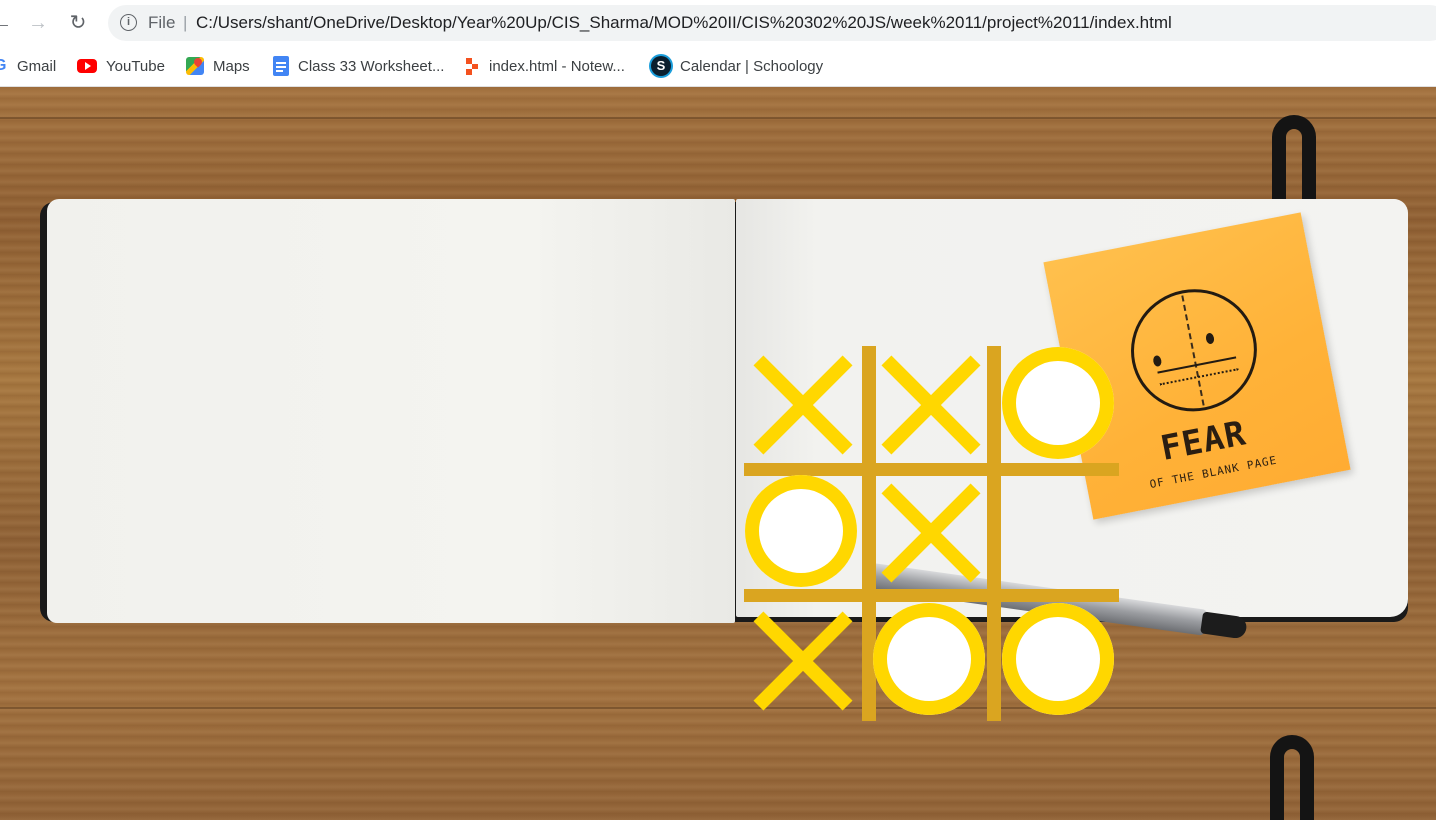 The width and height of the screenshot is (1436, 820). I want to click on back-arrow-icon: ←, so click(7, 23).